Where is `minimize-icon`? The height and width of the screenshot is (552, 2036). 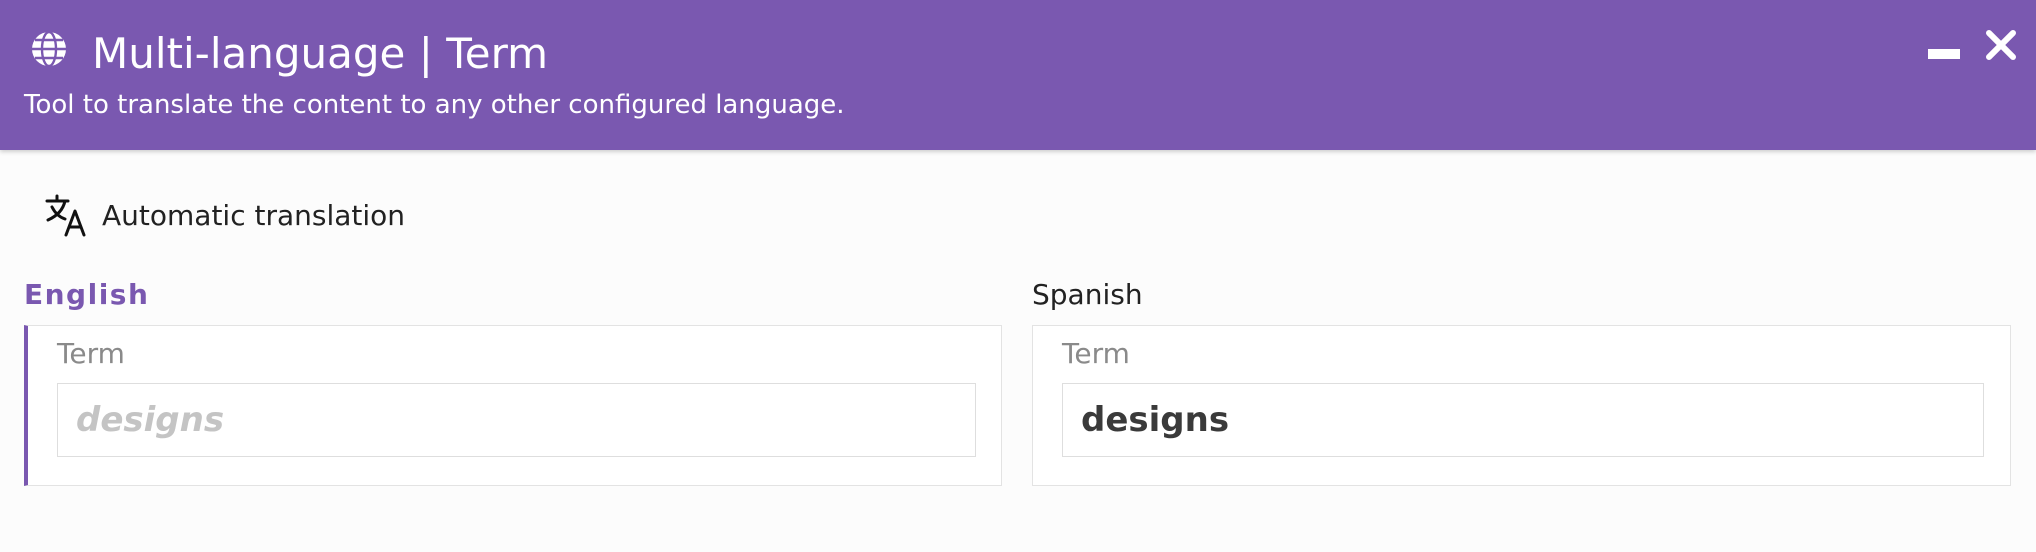
minimize-icon is located at coordinates (1944, 54).